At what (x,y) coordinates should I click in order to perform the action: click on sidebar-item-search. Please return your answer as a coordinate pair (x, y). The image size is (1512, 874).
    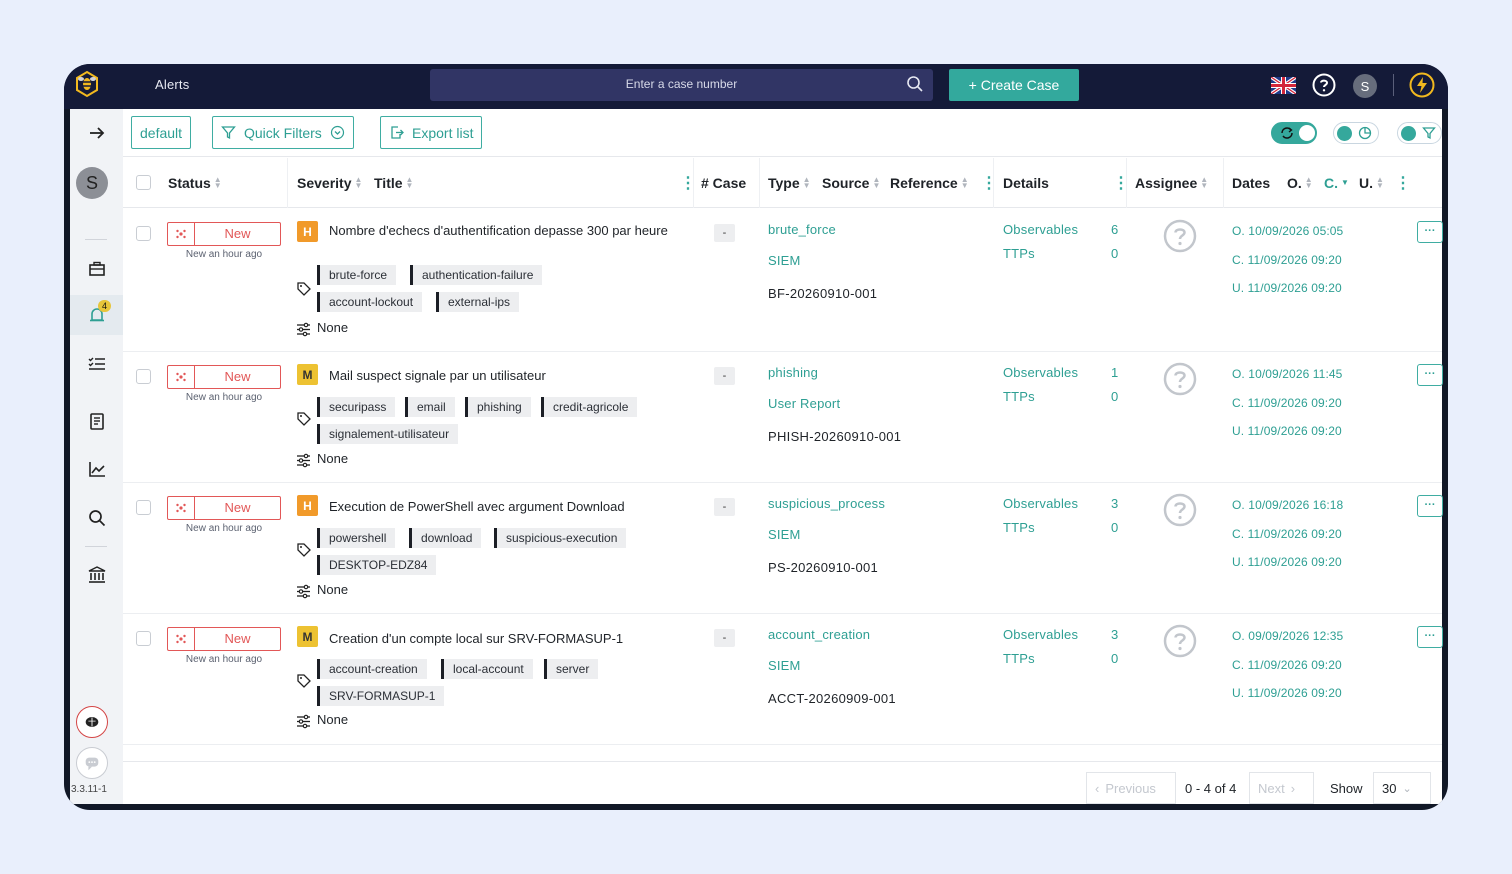
    Looking at the image, I should click on (96, 518).